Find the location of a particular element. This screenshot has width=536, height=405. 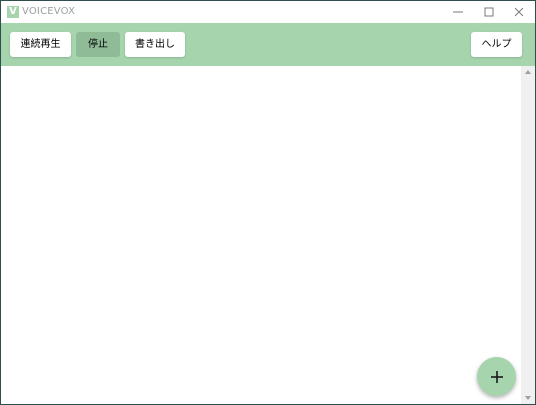

chevron-up-icon is located at coordinates (528, 72).